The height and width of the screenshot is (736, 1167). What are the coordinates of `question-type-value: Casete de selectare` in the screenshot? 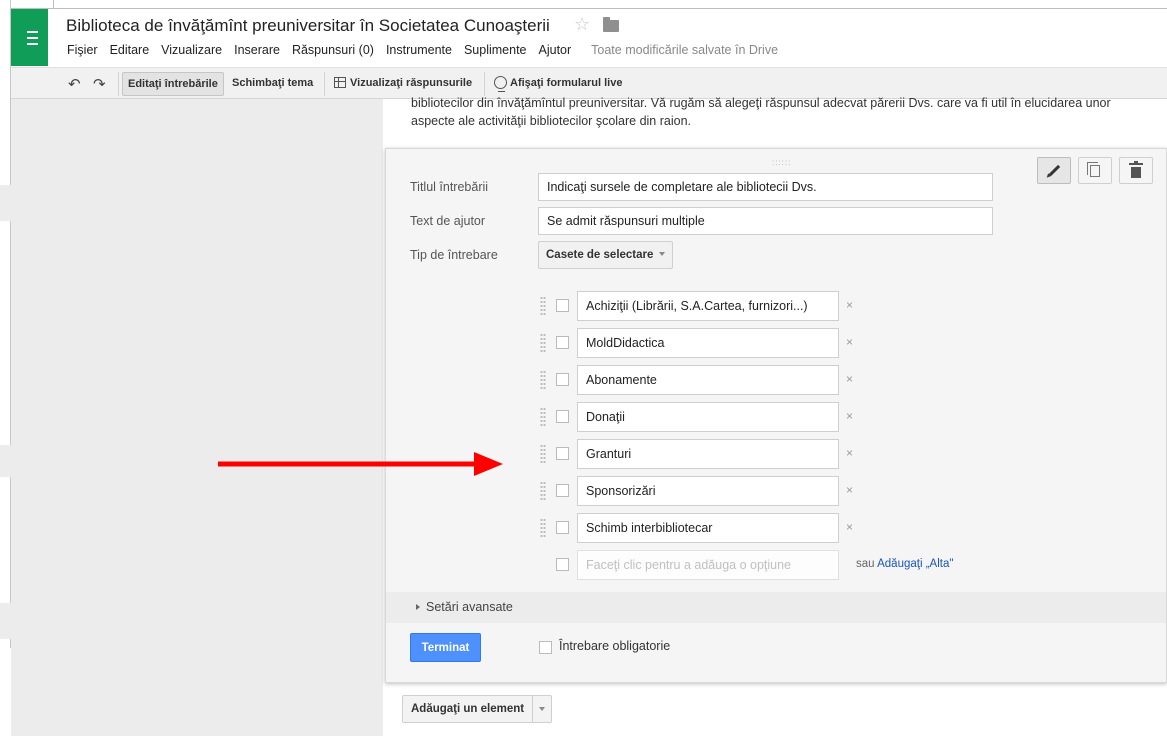 It's located at (600, 255).